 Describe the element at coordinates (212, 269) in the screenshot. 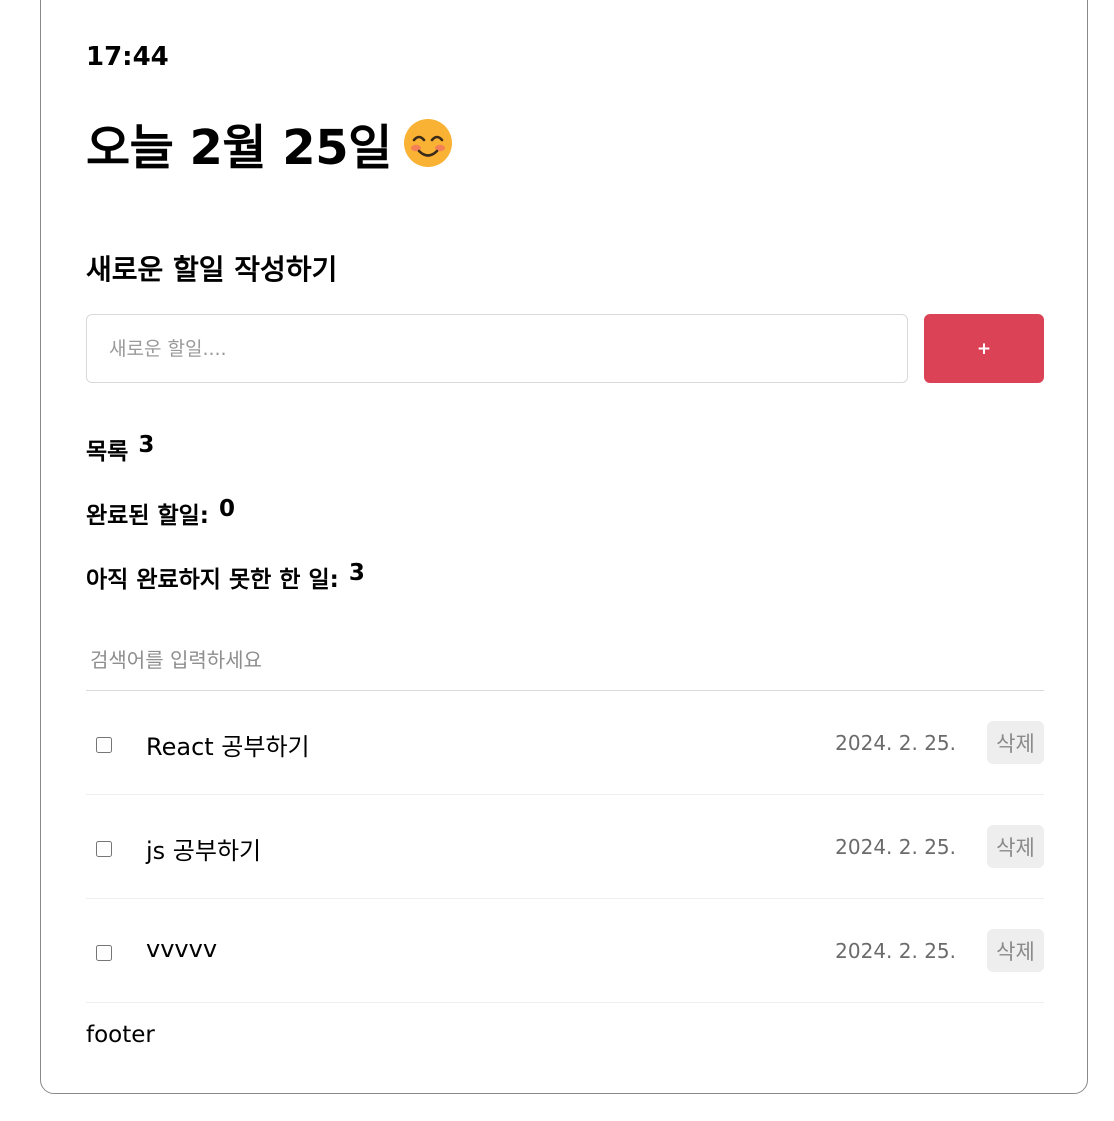

I see `editor-title: 새로운 할일 작성하기` at that location.